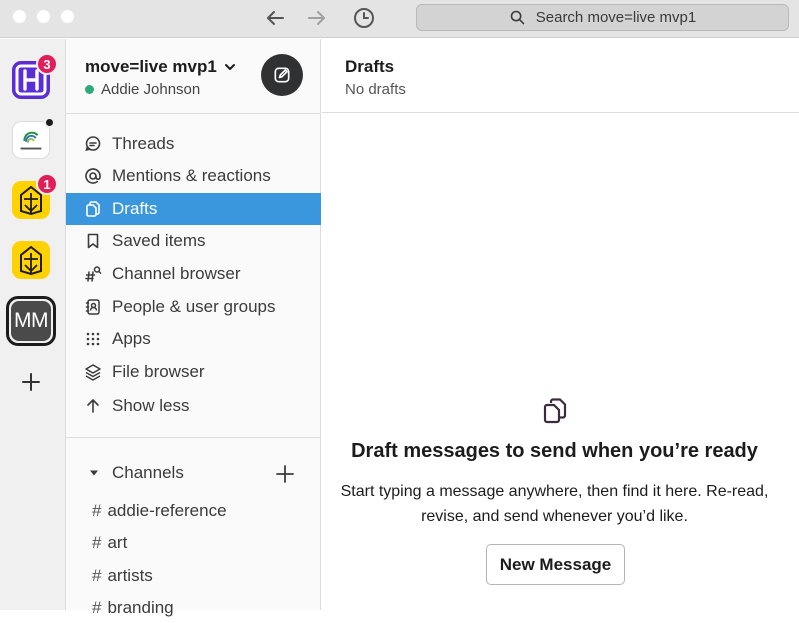  What do you see at coordinates (117, 542) in the screenshot?
I see `channel-name: art` at bounding box center [117, 542].